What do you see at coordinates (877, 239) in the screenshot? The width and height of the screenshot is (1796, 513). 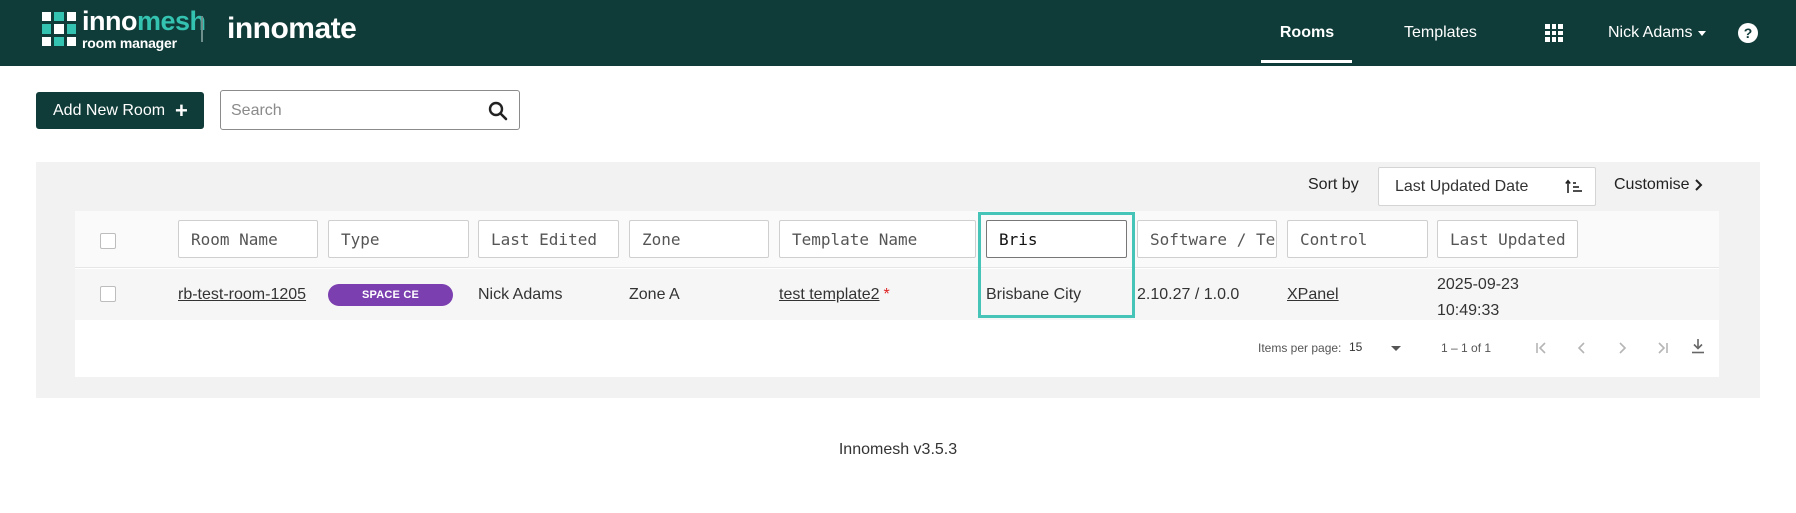 I see `filter-template-name` at bounding box center [877, 239].